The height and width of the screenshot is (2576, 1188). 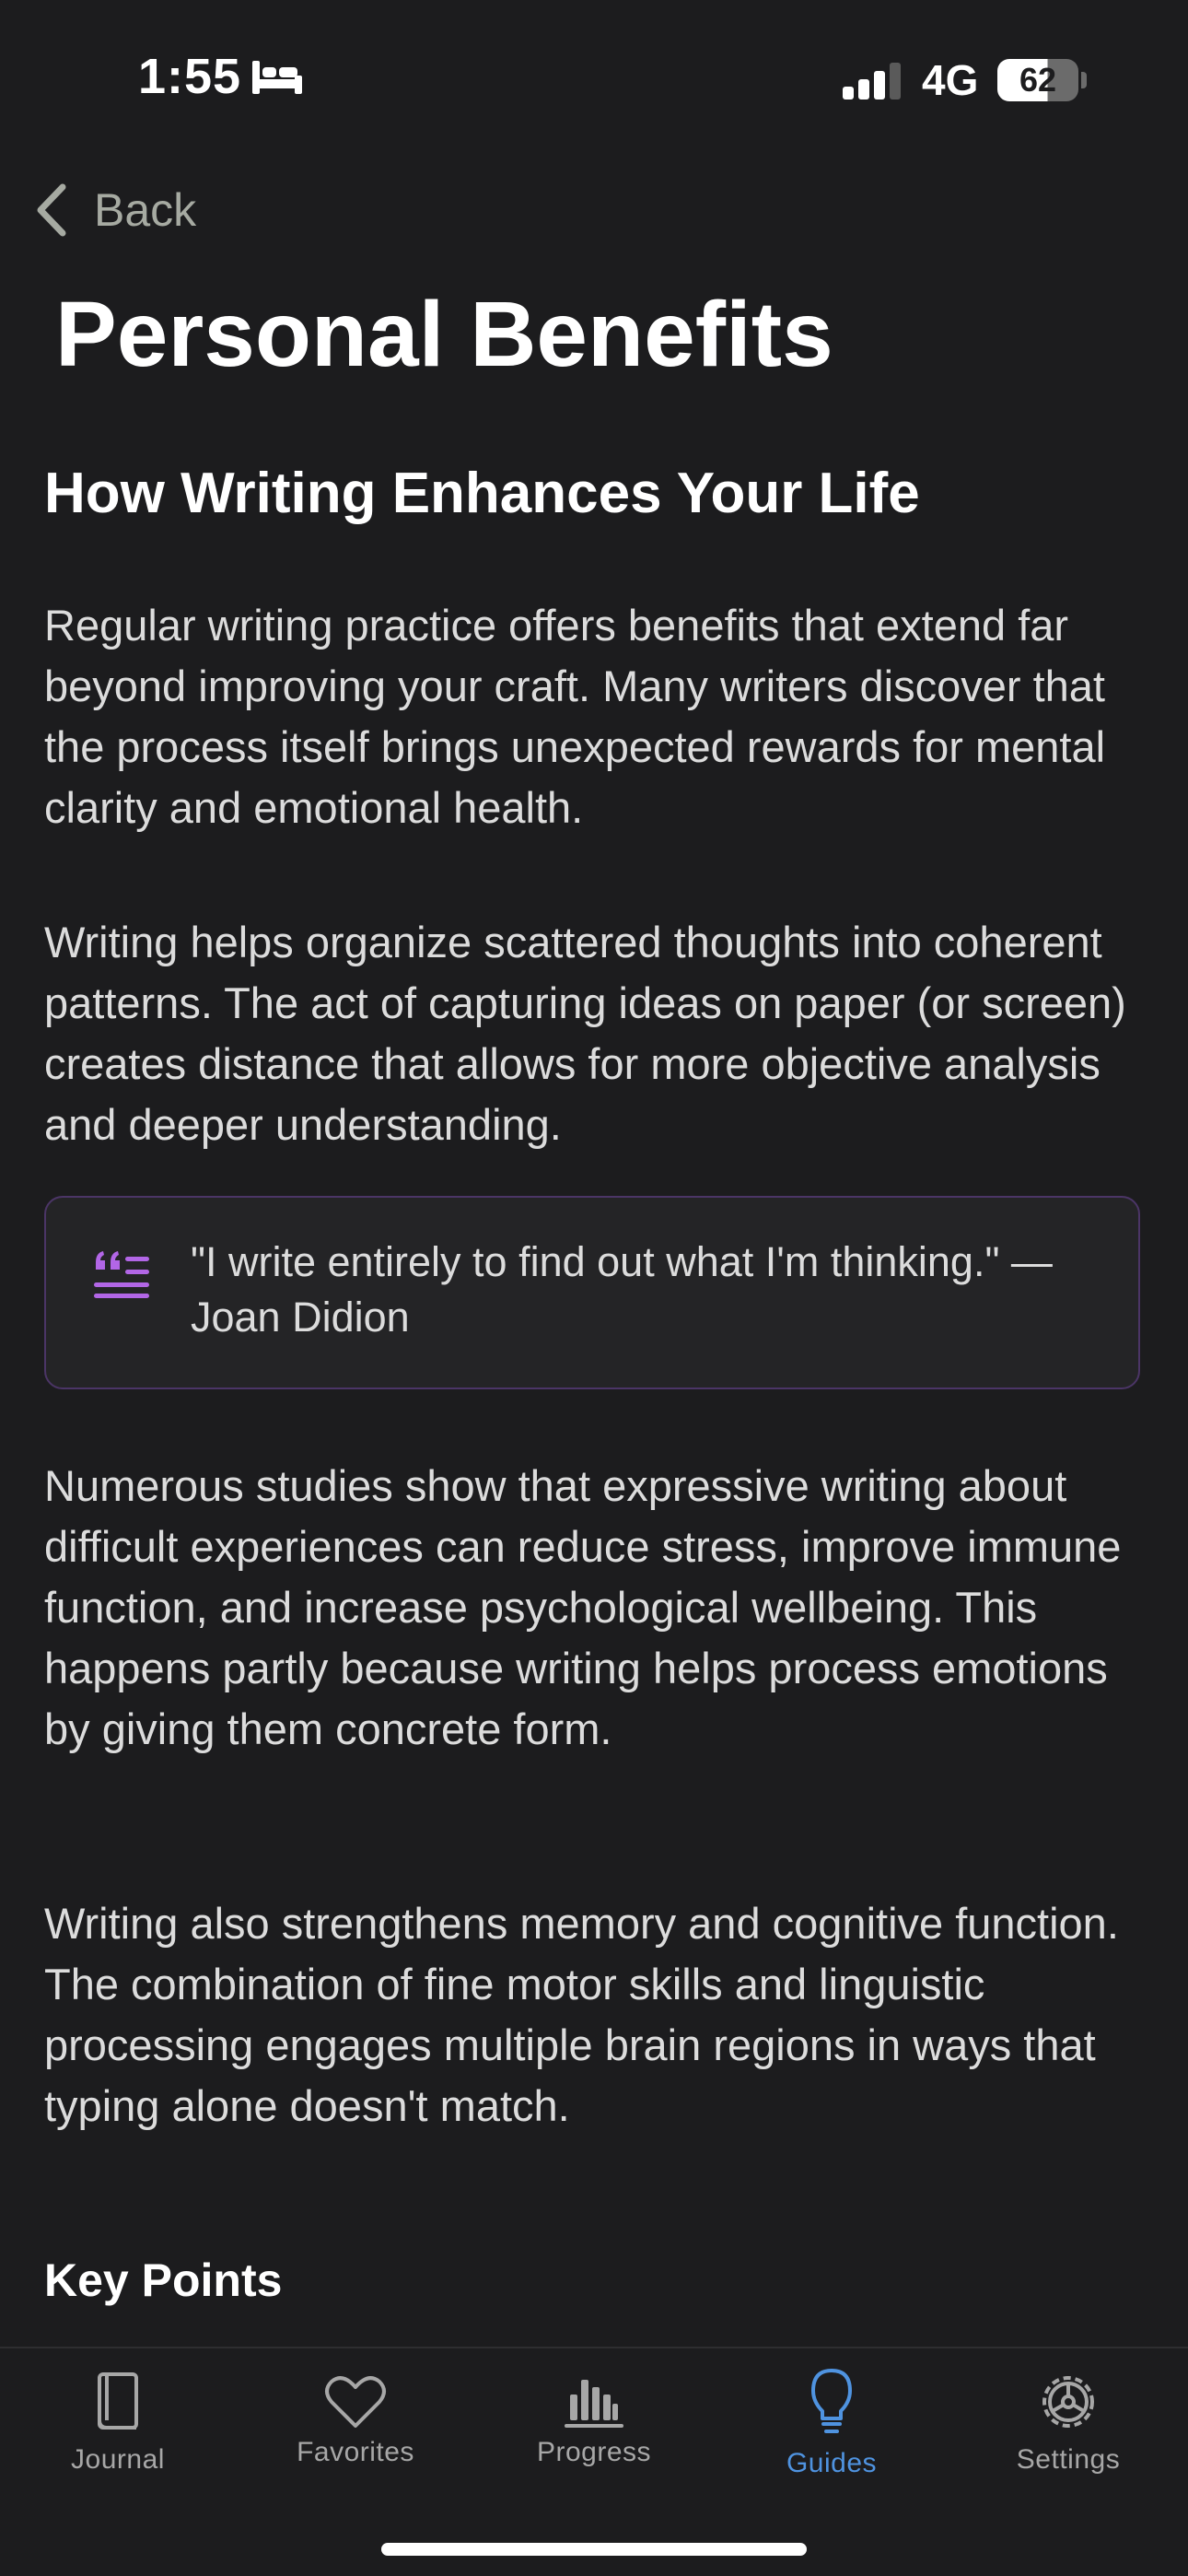 What do you see at coordinates (594, 2431) in the screenshot?
I see `tab-progress: Progress` at bounding box center [594, 2431].